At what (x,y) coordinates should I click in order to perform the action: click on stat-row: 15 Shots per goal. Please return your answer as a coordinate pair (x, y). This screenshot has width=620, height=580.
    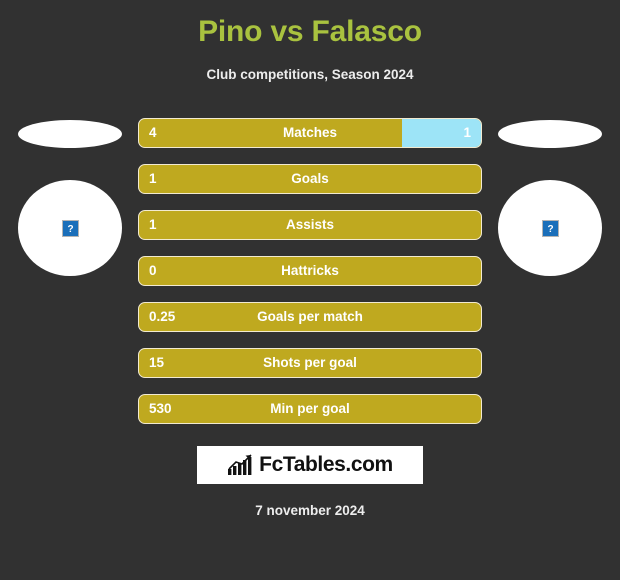
    Looking at the image, I should click on (310, 363).